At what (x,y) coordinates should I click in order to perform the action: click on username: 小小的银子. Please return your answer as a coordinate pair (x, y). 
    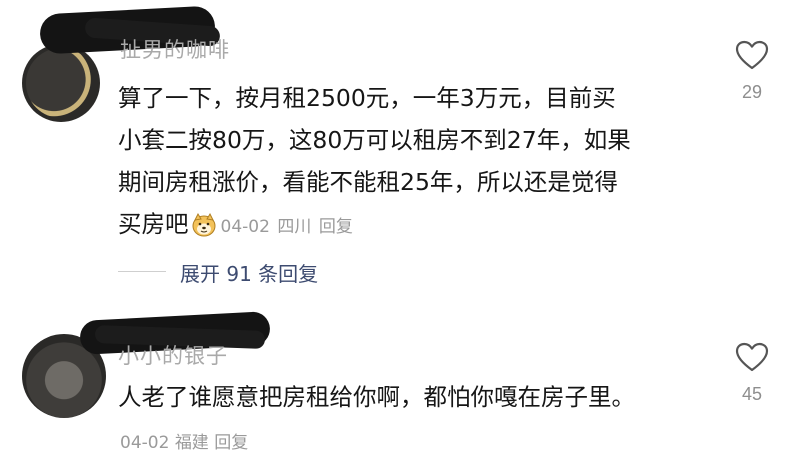
    Looking at the image, I should click on (173, 355).